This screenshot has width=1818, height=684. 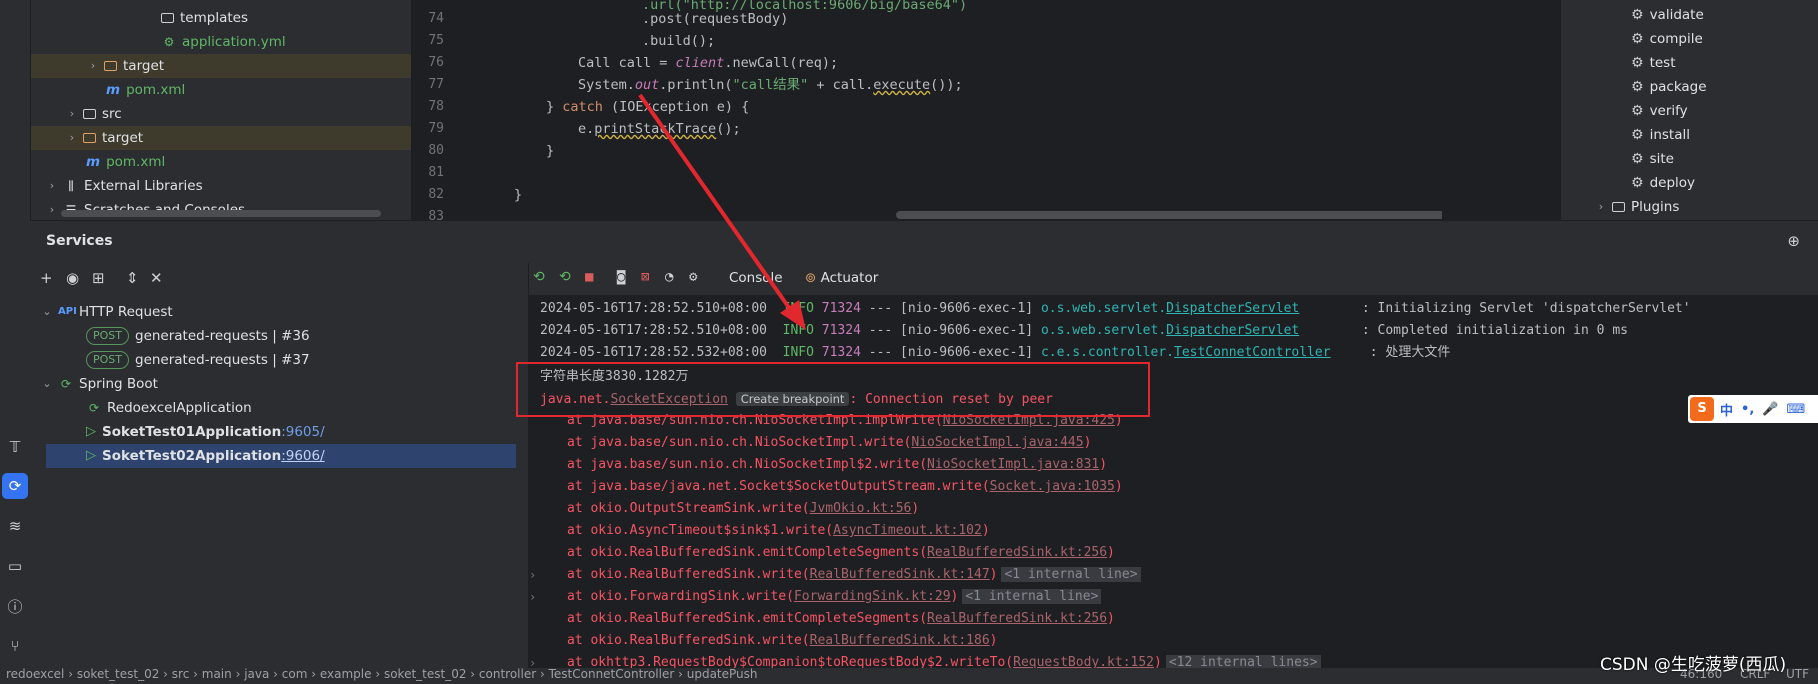 I want to click on breadcrumb-item: main, so click(x=217, y=674).